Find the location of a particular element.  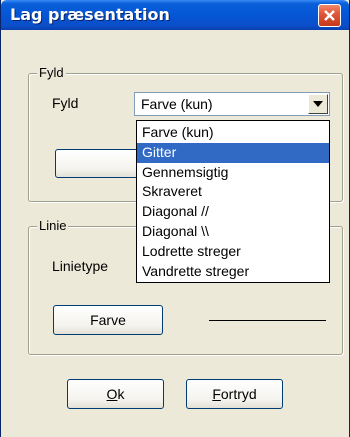

dropdown-option: Skraveret is located at coordinates (233, 192).